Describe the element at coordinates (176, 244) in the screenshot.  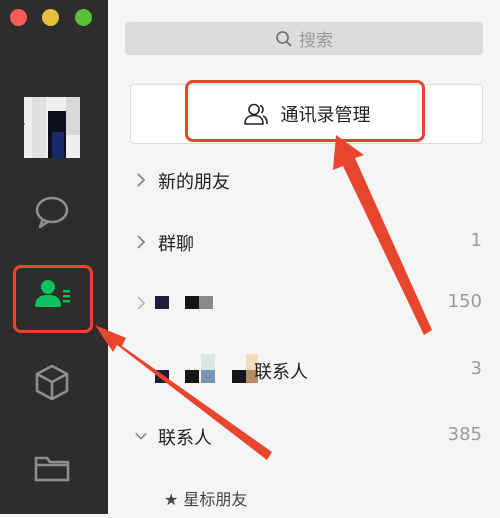
I see `list-item-label: 群聊` at that location.